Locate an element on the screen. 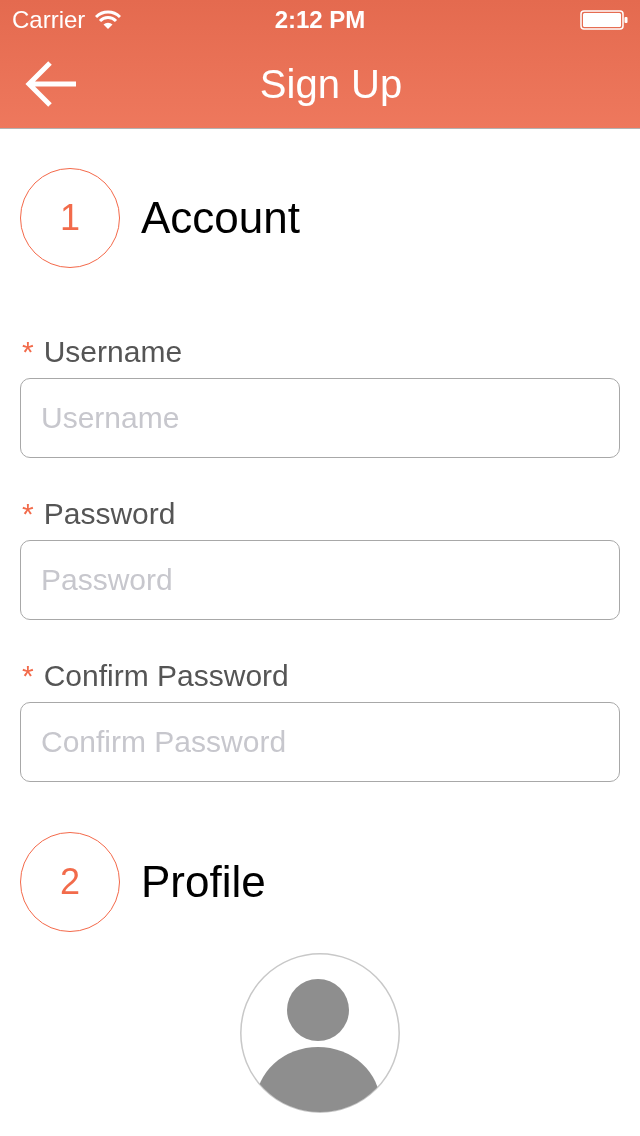 Image resolution: width=640 pixels, height=1136 pixels. battery-icon is located at coordinates (604, 20).